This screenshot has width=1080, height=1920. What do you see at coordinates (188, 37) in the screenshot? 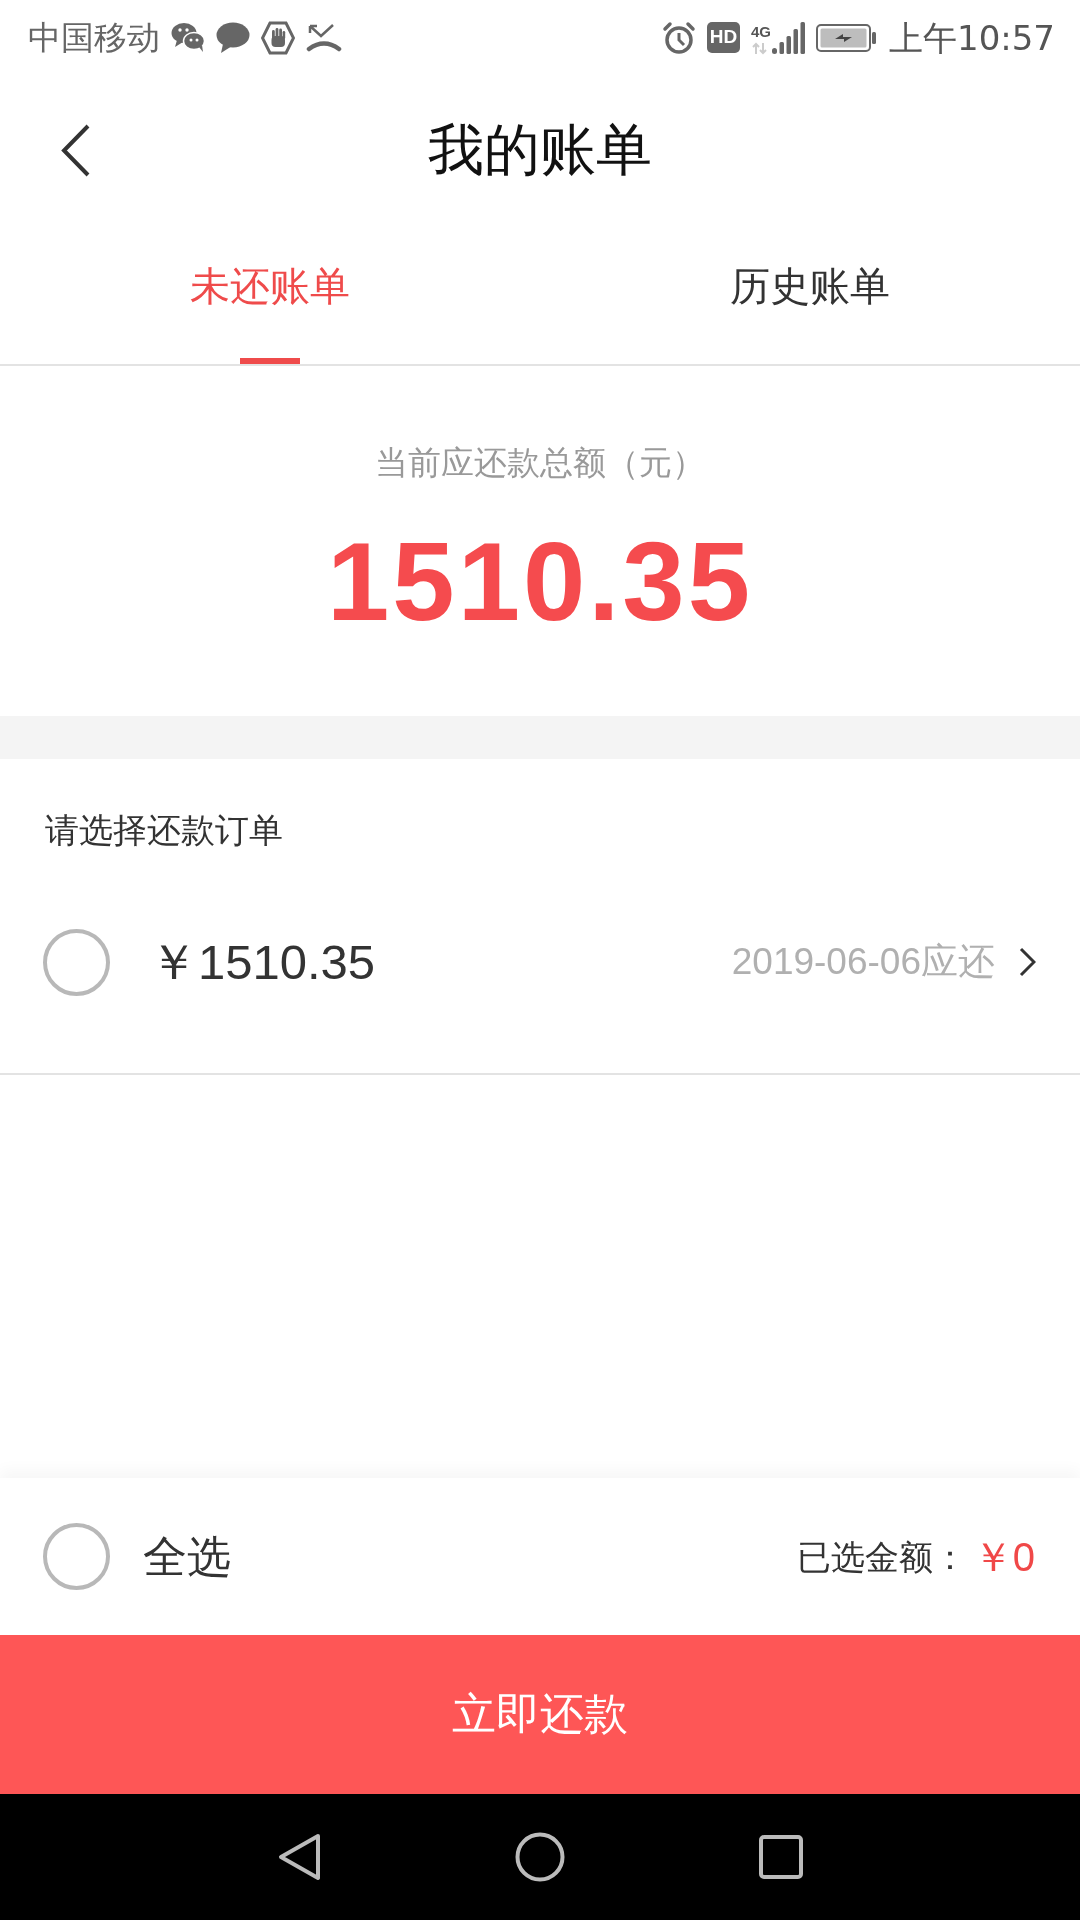
I see `wechat-icon` at bounding box center [188, 37].